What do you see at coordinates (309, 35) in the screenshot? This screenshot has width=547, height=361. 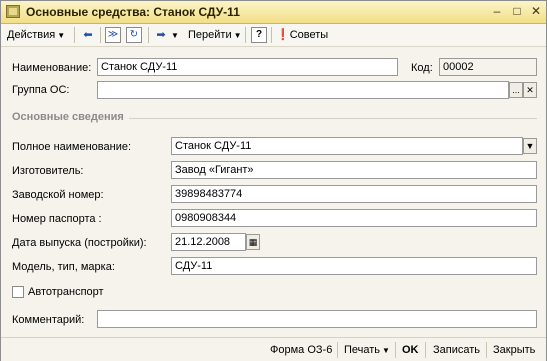 I see `tips-label: Советы` at bounding box center [309, 35].